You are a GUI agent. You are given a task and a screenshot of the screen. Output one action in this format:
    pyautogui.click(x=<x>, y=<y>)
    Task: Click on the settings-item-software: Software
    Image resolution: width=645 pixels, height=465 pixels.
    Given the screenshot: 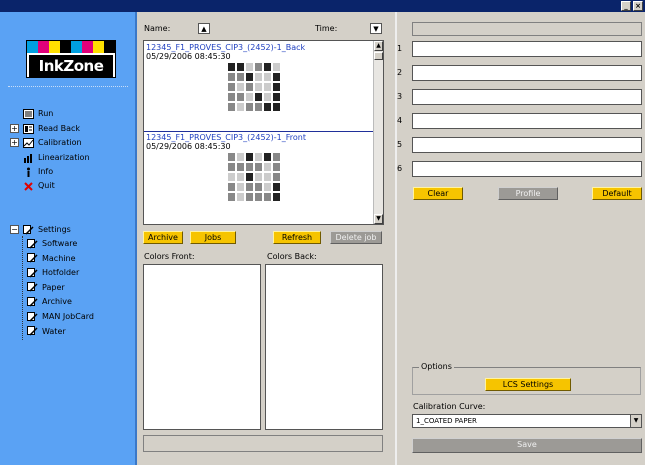 What is the action you would take?
    pyautogui.click(x=51, y=243)
    